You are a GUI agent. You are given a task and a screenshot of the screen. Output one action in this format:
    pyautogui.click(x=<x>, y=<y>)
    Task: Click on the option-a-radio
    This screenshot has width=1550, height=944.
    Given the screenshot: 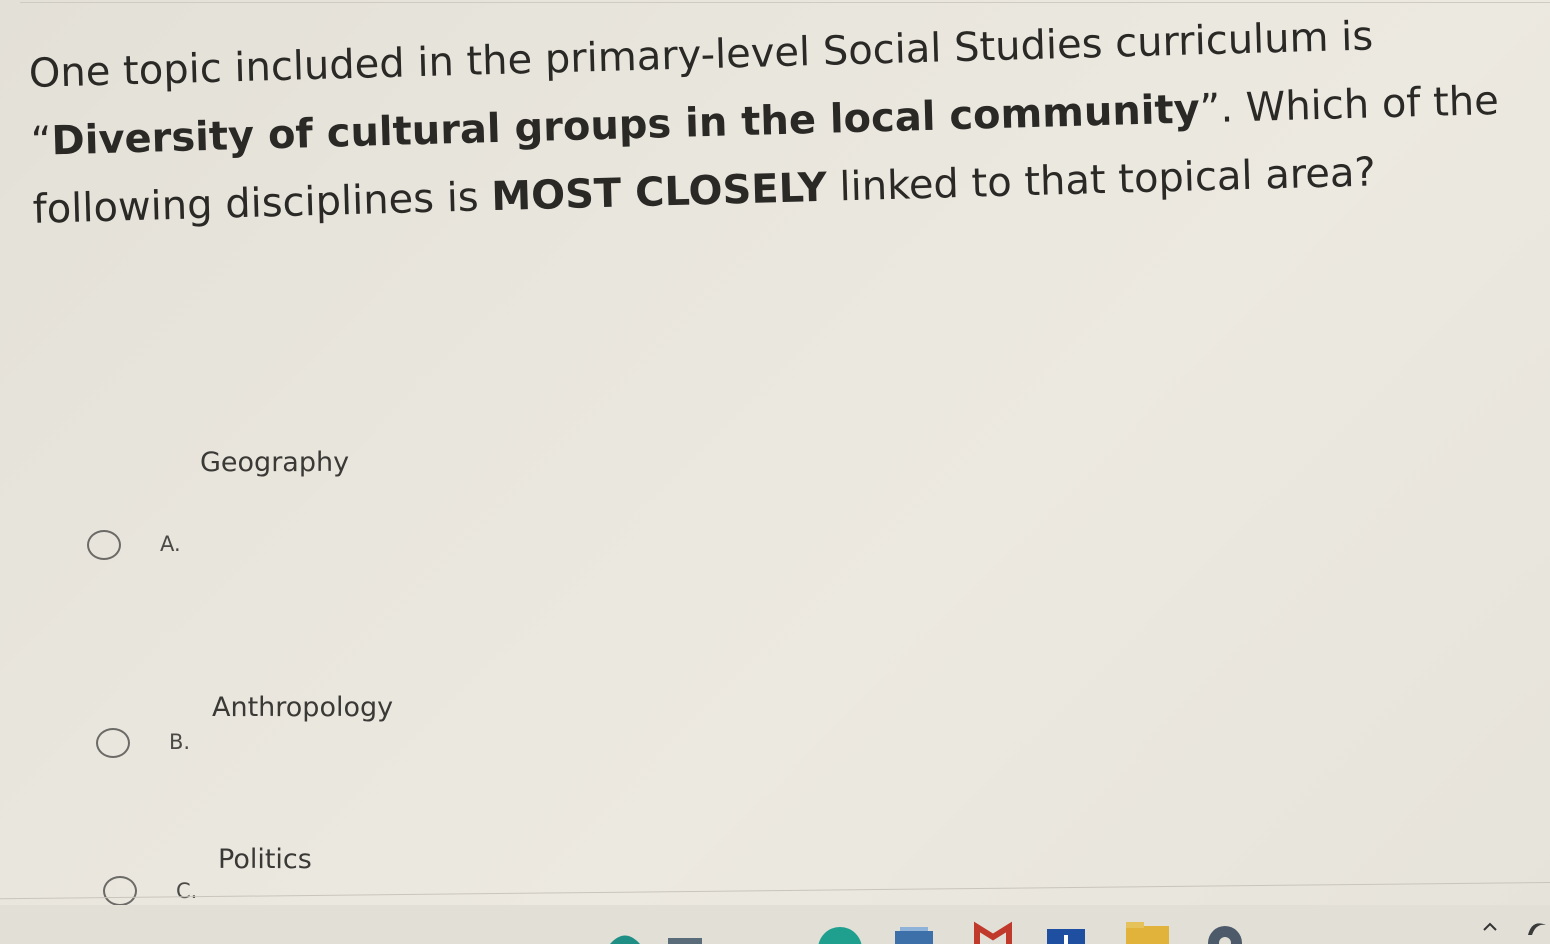 What is the action you would take?
    pyautogui.click(x=104, y=545)
    